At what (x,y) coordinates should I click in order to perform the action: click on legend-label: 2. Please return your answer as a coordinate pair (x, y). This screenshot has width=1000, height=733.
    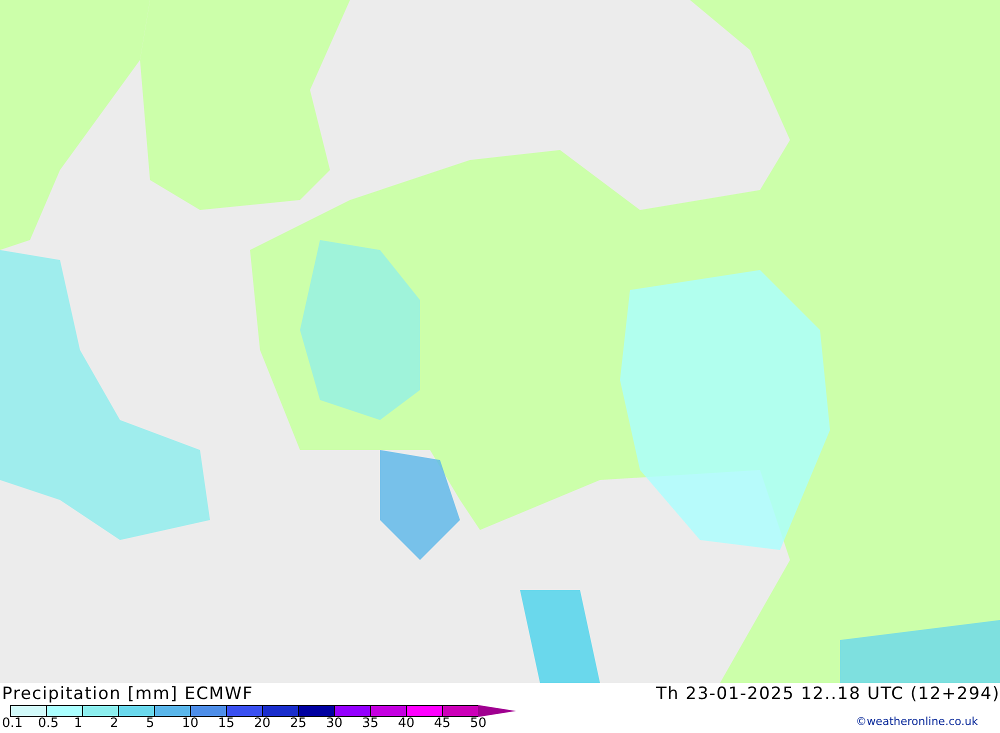
    Looking at the image, I should click on (115, 724).